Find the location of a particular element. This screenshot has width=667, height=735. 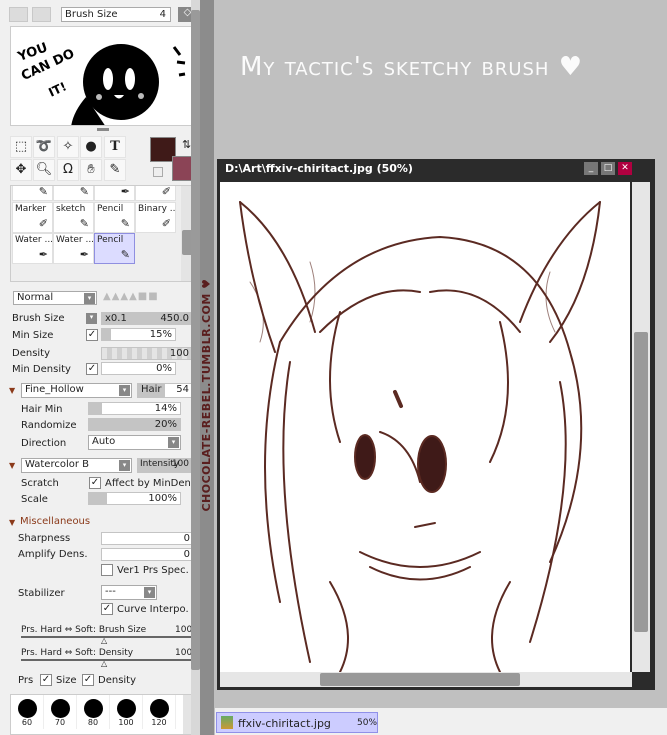

min-density-label: Min Density is located at coordinates (41, 369).